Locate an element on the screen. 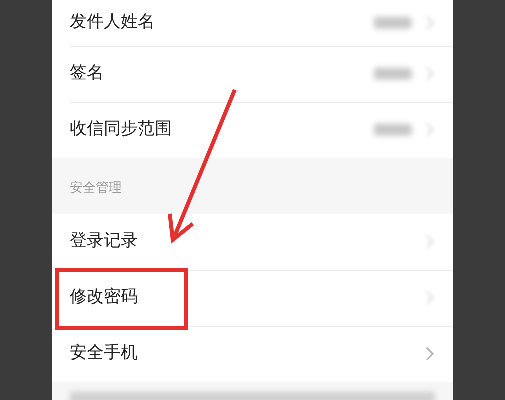 This screenshot has width=505, height=400. row-label: 修改密码 is located at coordinates (104, 298).